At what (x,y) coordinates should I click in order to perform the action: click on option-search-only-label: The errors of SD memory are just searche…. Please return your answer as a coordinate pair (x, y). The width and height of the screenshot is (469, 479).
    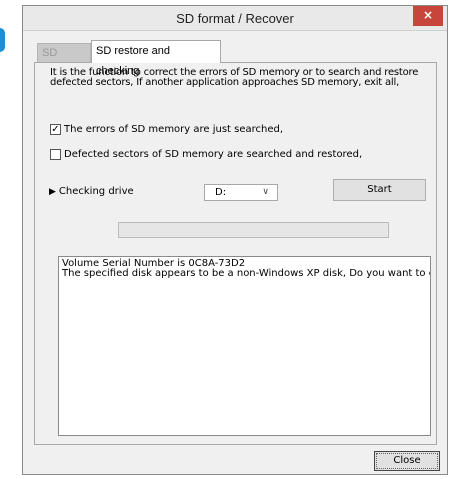
    Looking at the image, I should click on (174, 129).